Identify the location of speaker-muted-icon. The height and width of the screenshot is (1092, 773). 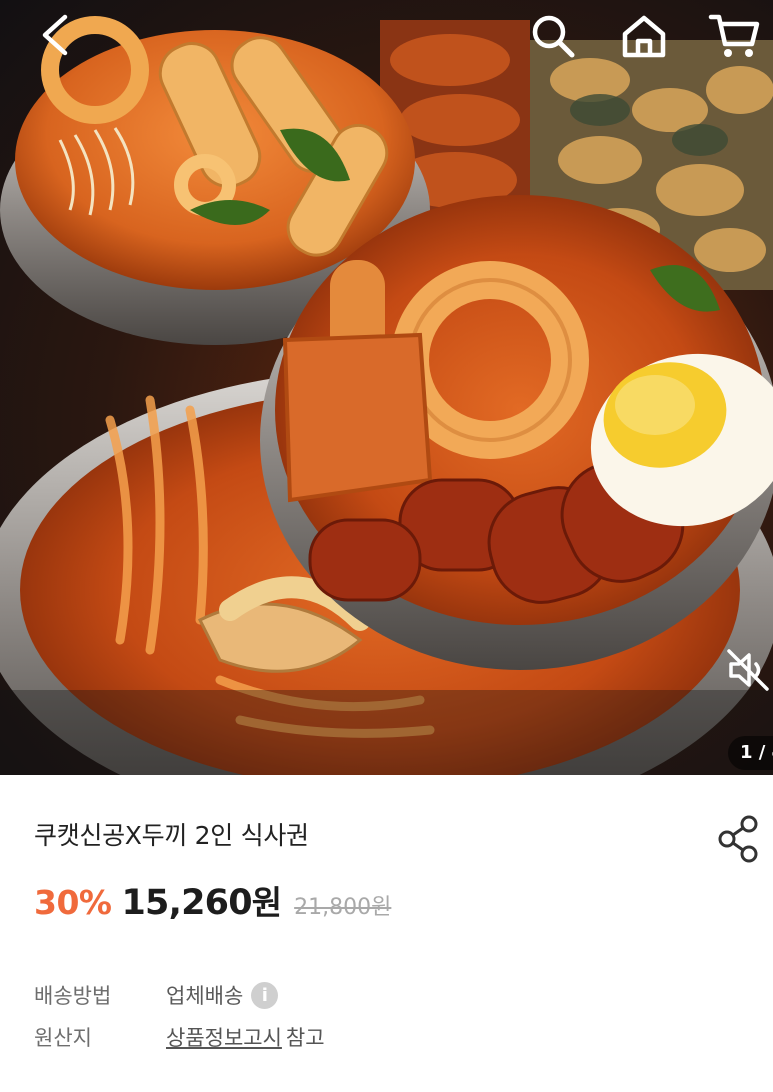
(747, 670).